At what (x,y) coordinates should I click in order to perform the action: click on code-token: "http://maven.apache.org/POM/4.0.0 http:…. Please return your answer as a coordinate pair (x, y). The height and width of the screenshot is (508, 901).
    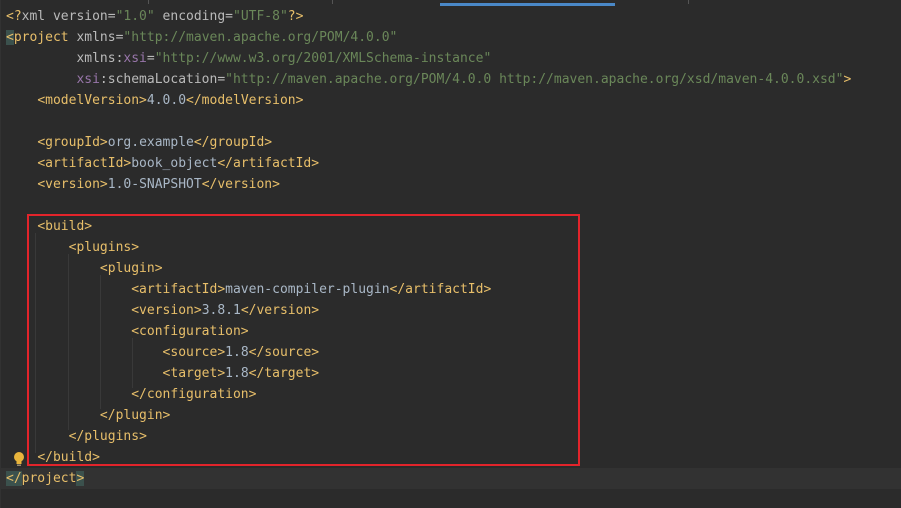
    Looking at the image, I should click on (534, 79).